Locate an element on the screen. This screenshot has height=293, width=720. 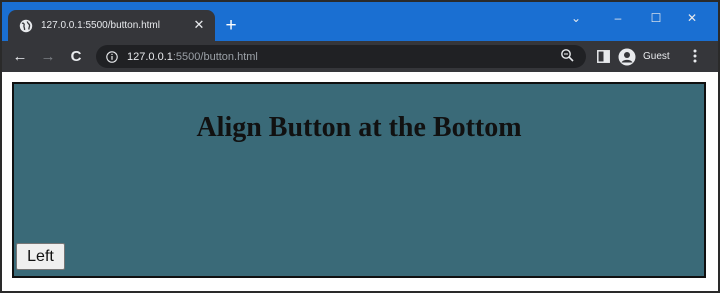
tab-search-dropdown-icon: ⌄ is located at coordinates (576, 18).